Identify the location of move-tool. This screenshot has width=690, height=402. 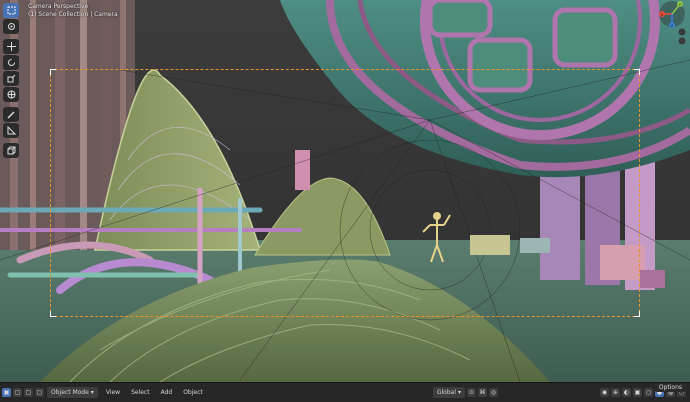
(11, 46).